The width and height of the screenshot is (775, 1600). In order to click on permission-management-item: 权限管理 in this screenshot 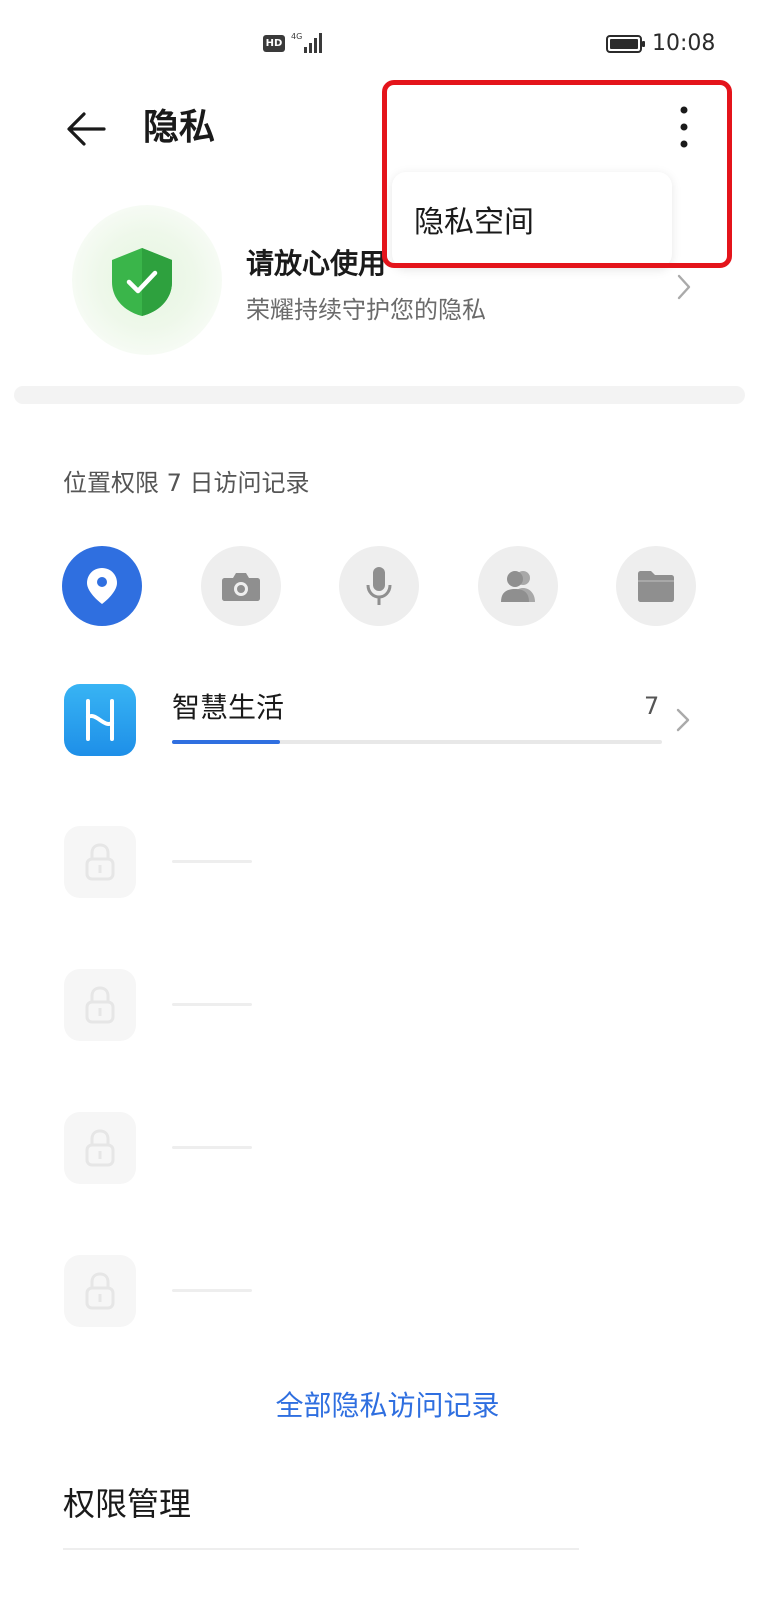, I will do `click(127, 1504)`.